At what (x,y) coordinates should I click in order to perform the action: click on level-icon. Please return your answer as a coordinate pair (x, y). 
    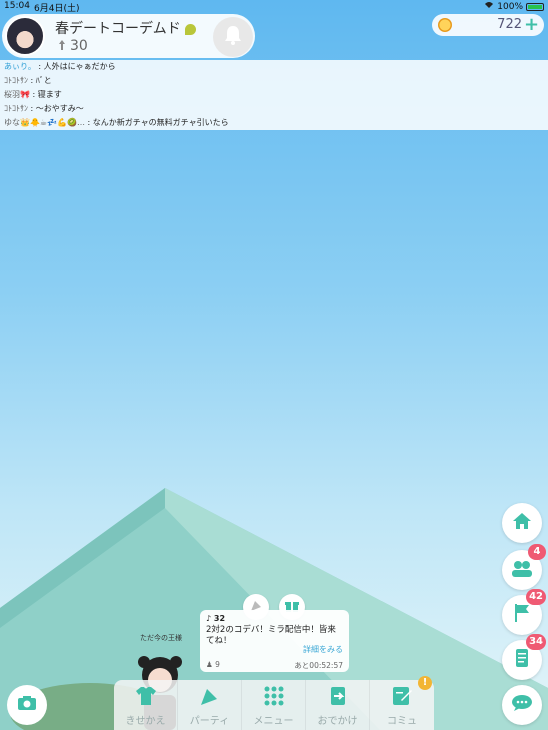
    Looking at the image, I should click on (62, 46).